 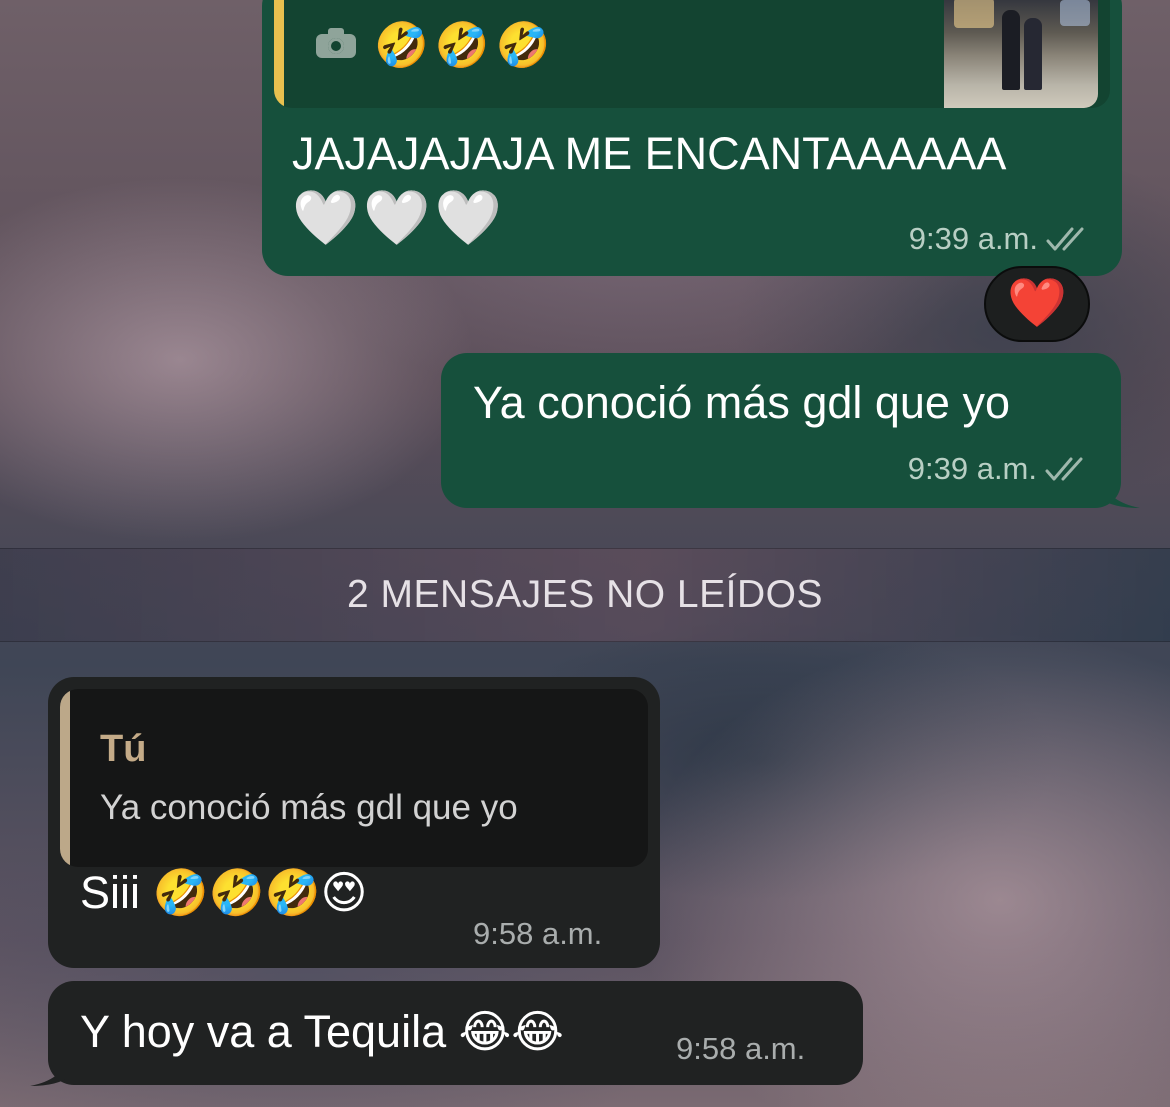 What do you see at coordinates (465, 45) in the screenshot?
I see `quoted-emojis: 🤣🤣🤣` at bounding box center [465, 45].